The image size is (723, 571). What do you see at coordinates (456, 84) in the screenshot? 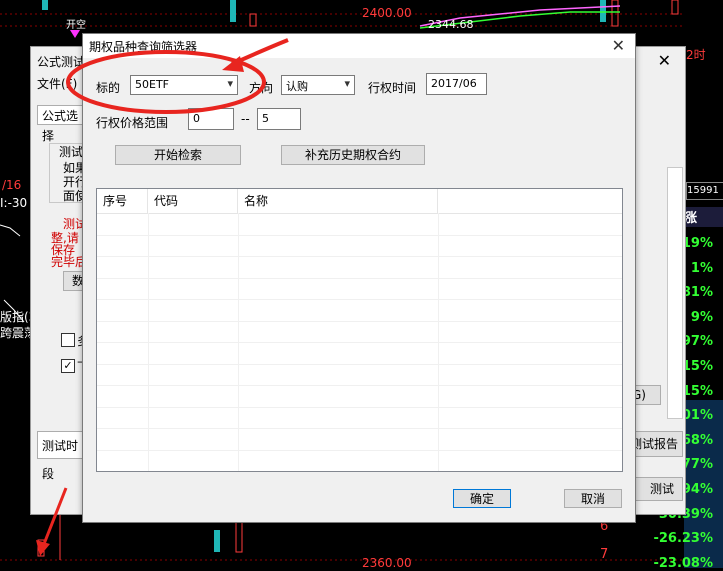
I see `exercise-time-field: 2017/06` at bounding box center [456, 84].